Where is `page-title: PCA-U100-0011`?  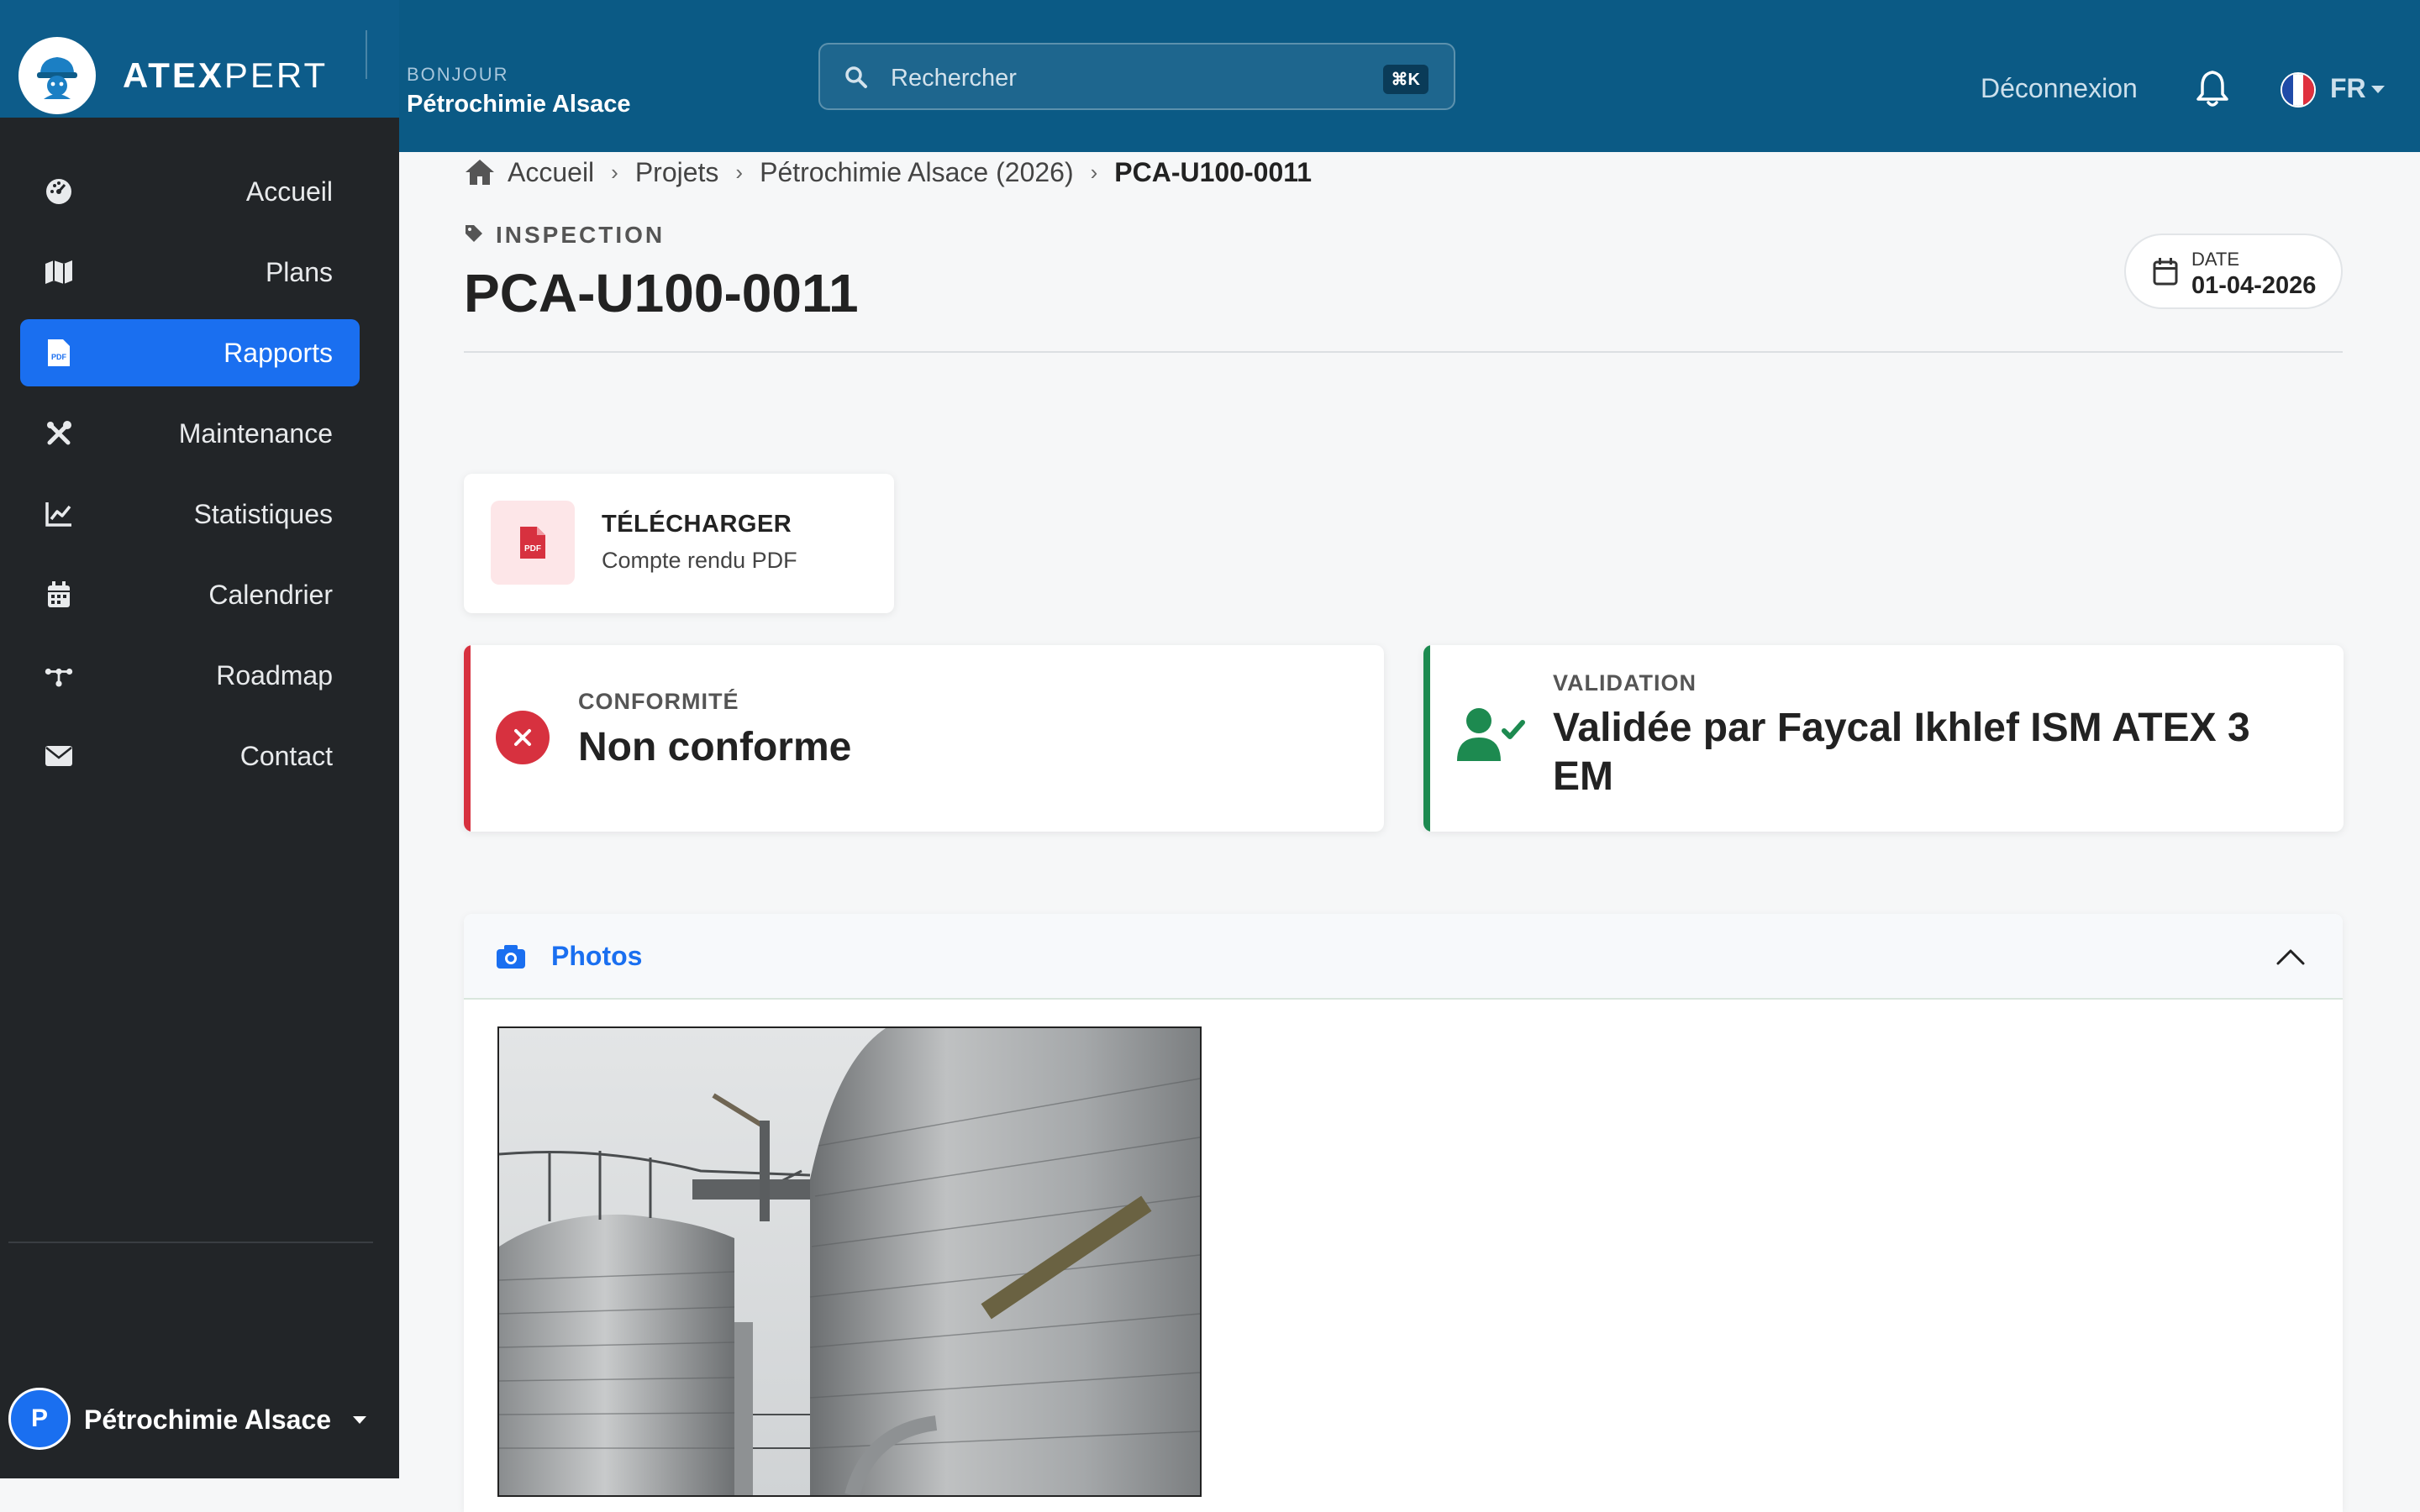 page-title: PCA-U100-0011 is located at coordinates (661, 293).